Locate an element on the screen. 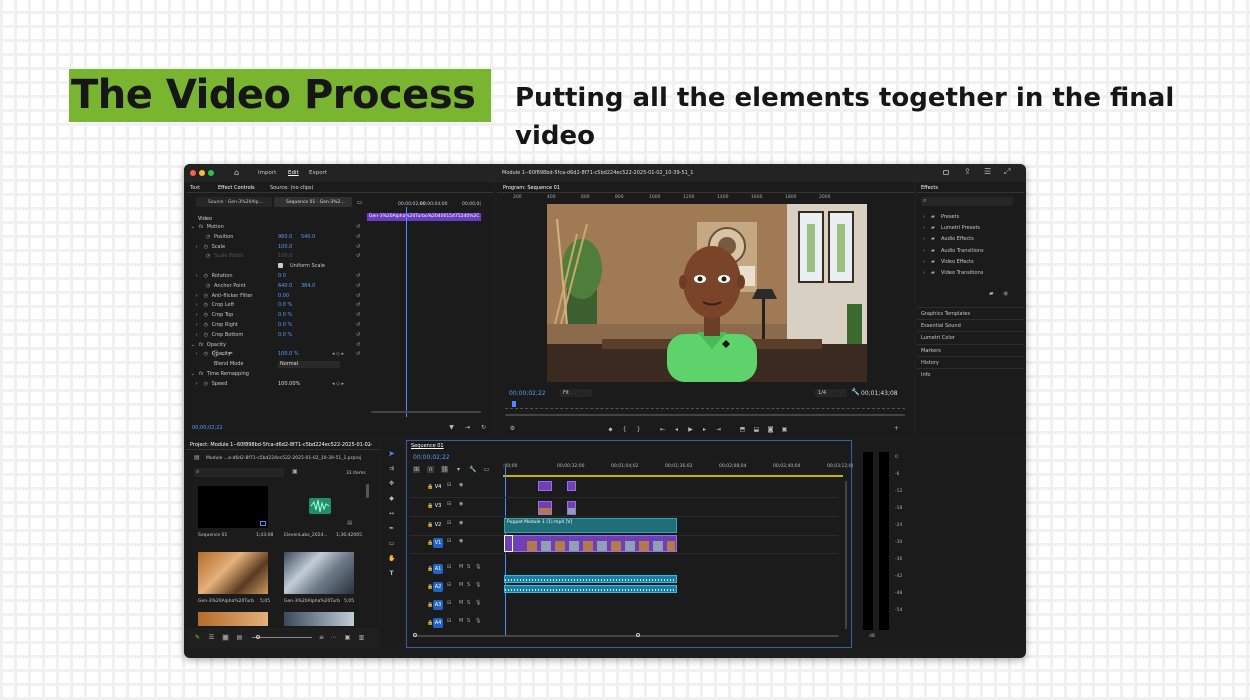 The height and width of the screenshot is (700, 1250). in-point-icon: { is located at coordinates (624, 429).